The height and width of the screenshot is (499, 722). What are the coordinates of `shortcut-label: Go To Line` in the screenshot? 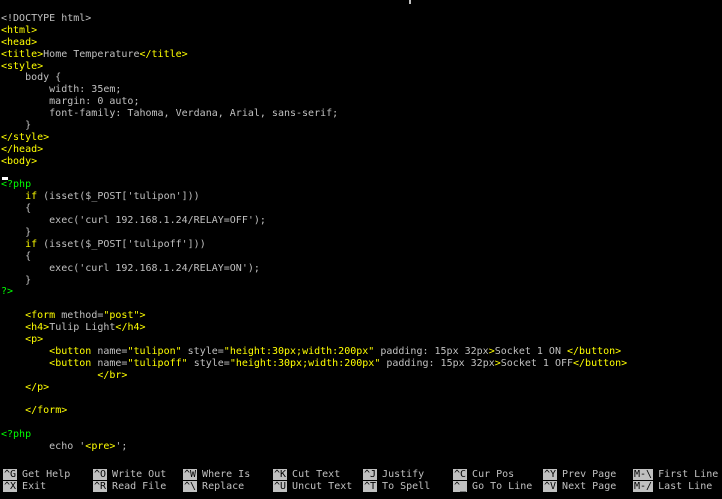 It's located at (502, 486).